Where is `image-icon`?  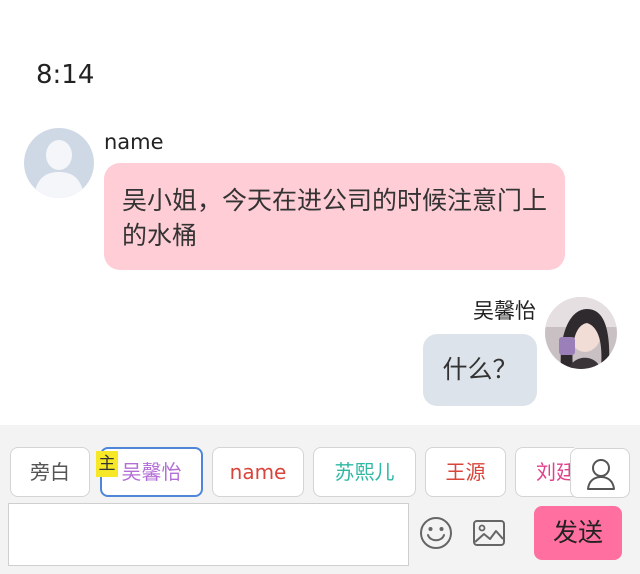
image-icon is located at coordinates (489, 533).